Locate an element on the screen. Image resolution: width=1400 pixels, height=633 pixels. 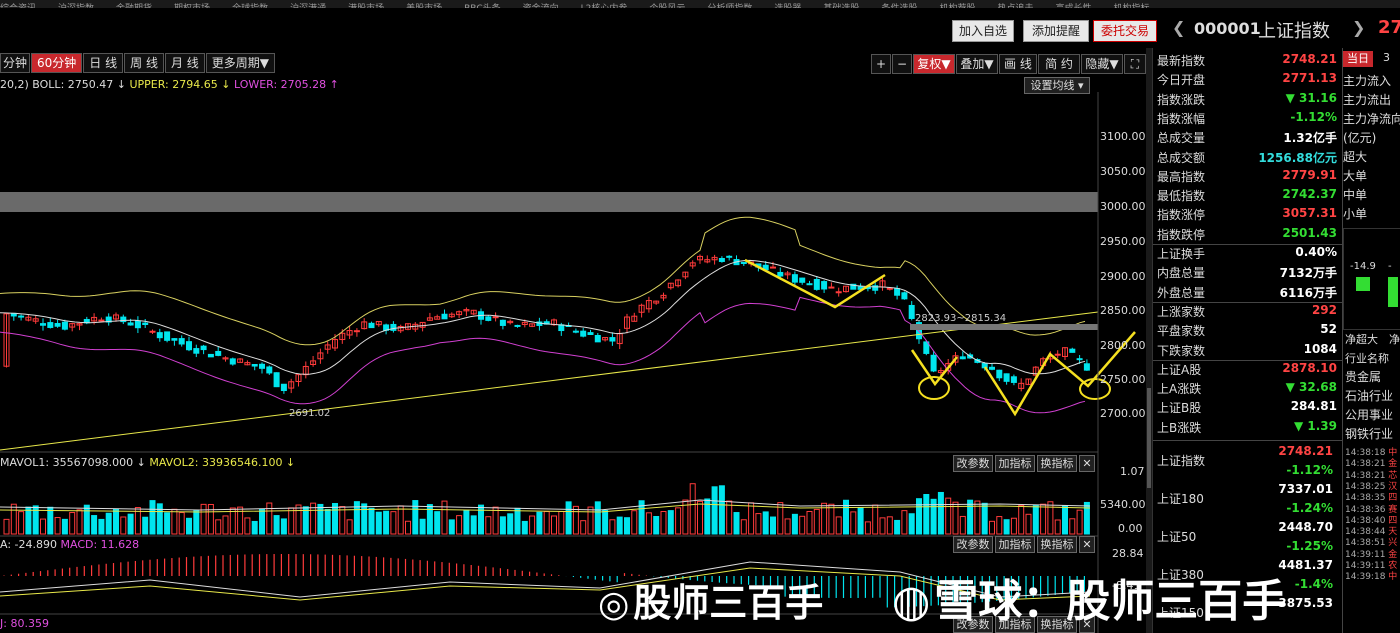
fund-chart-left-label: -14.9 is located at coordinates (1363, 266).